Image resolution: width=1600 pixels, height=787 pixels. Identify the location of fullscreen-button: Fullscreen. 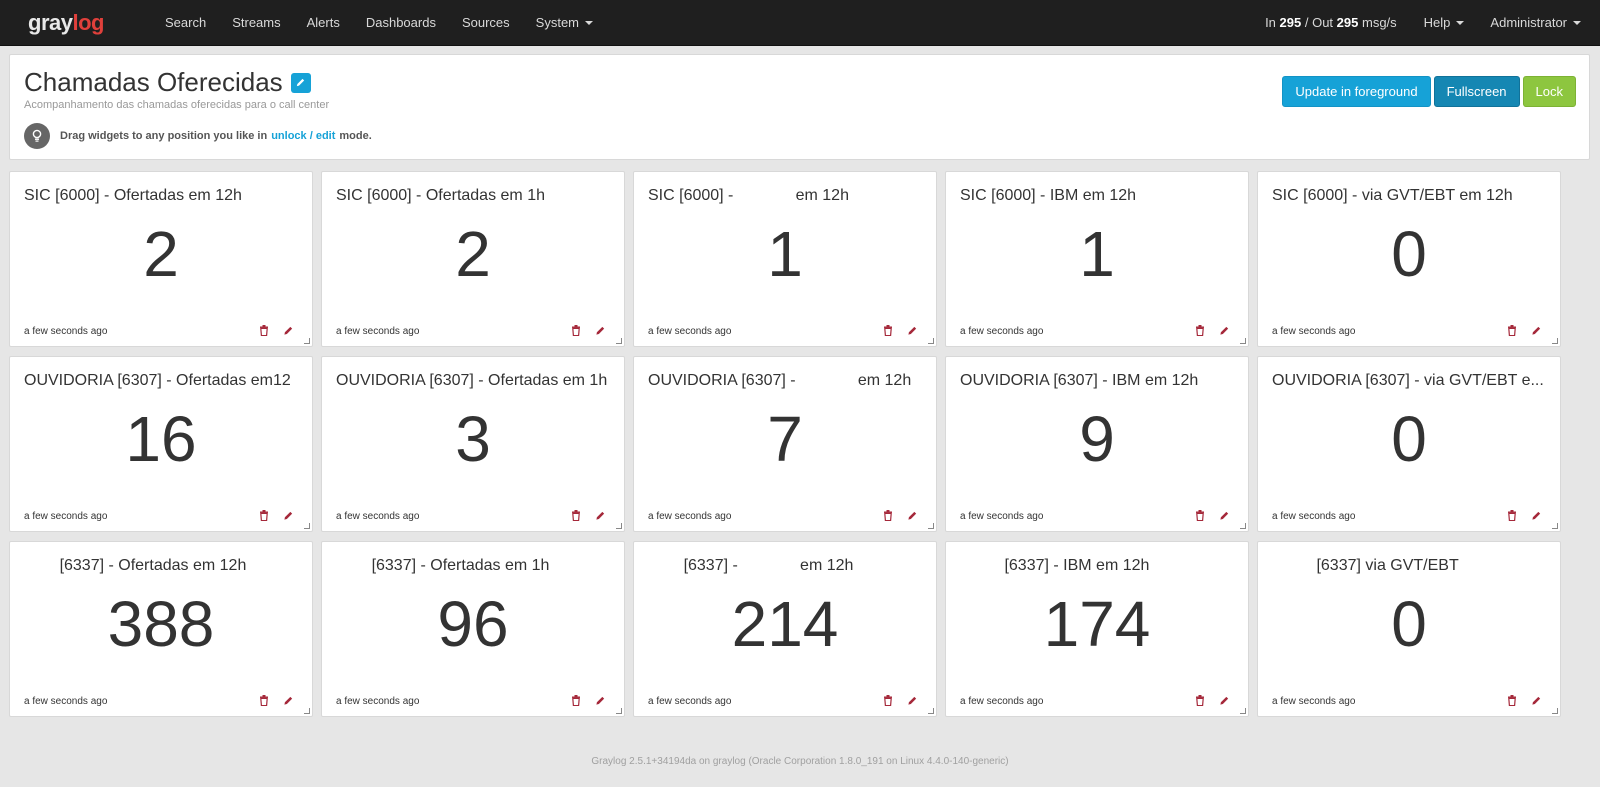
(1476, 91).